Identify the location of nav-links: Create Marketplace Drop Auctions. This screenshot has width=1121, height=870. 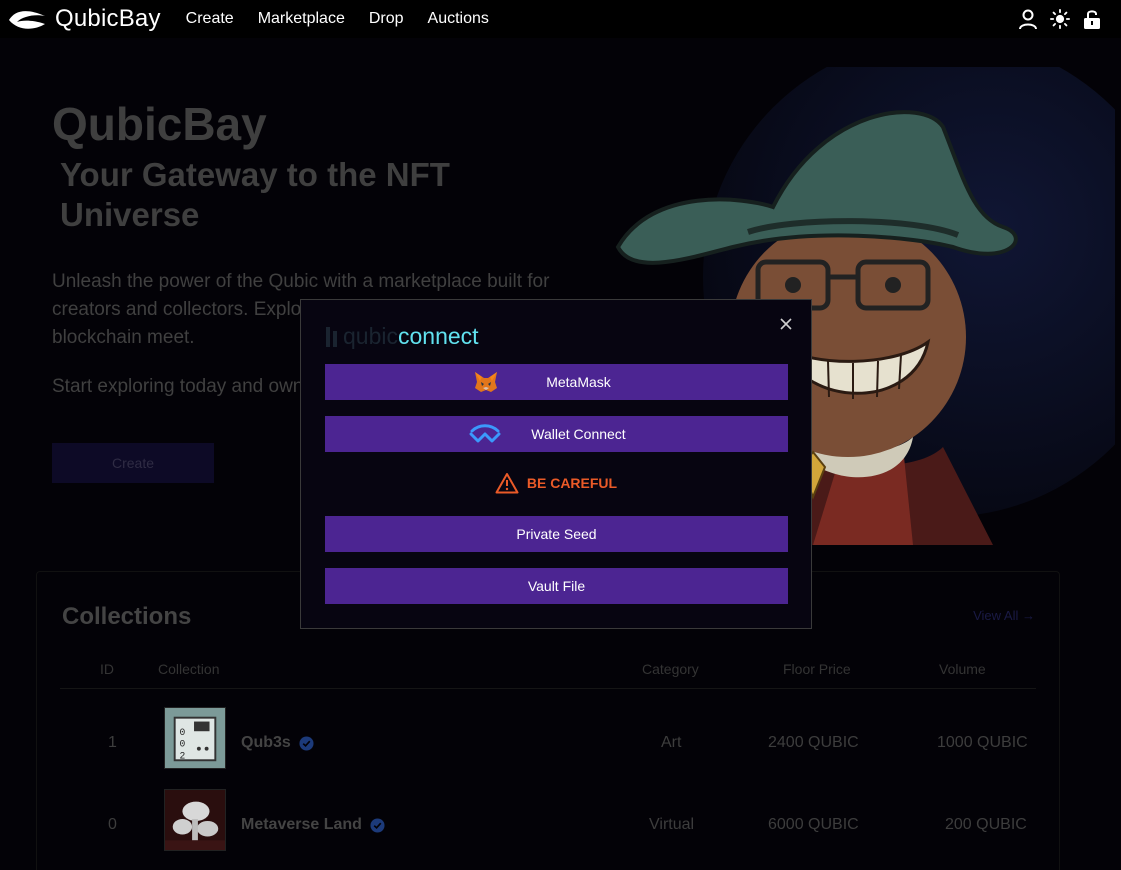
(337, 19).